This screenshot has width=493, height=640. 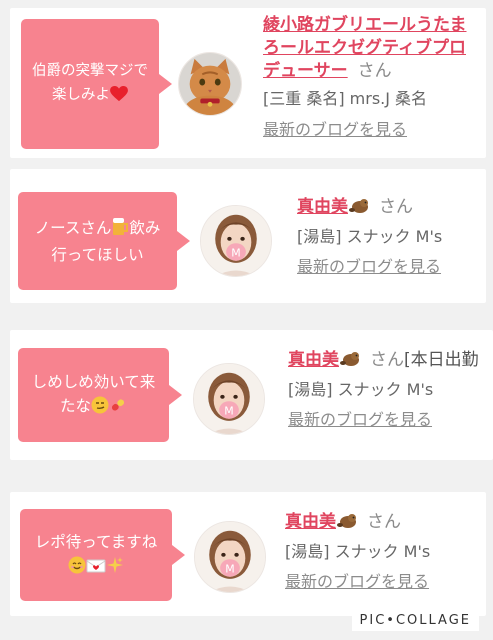 I want to click on comment-bubble: レポ待ってますね, so click(x=102, y=555).